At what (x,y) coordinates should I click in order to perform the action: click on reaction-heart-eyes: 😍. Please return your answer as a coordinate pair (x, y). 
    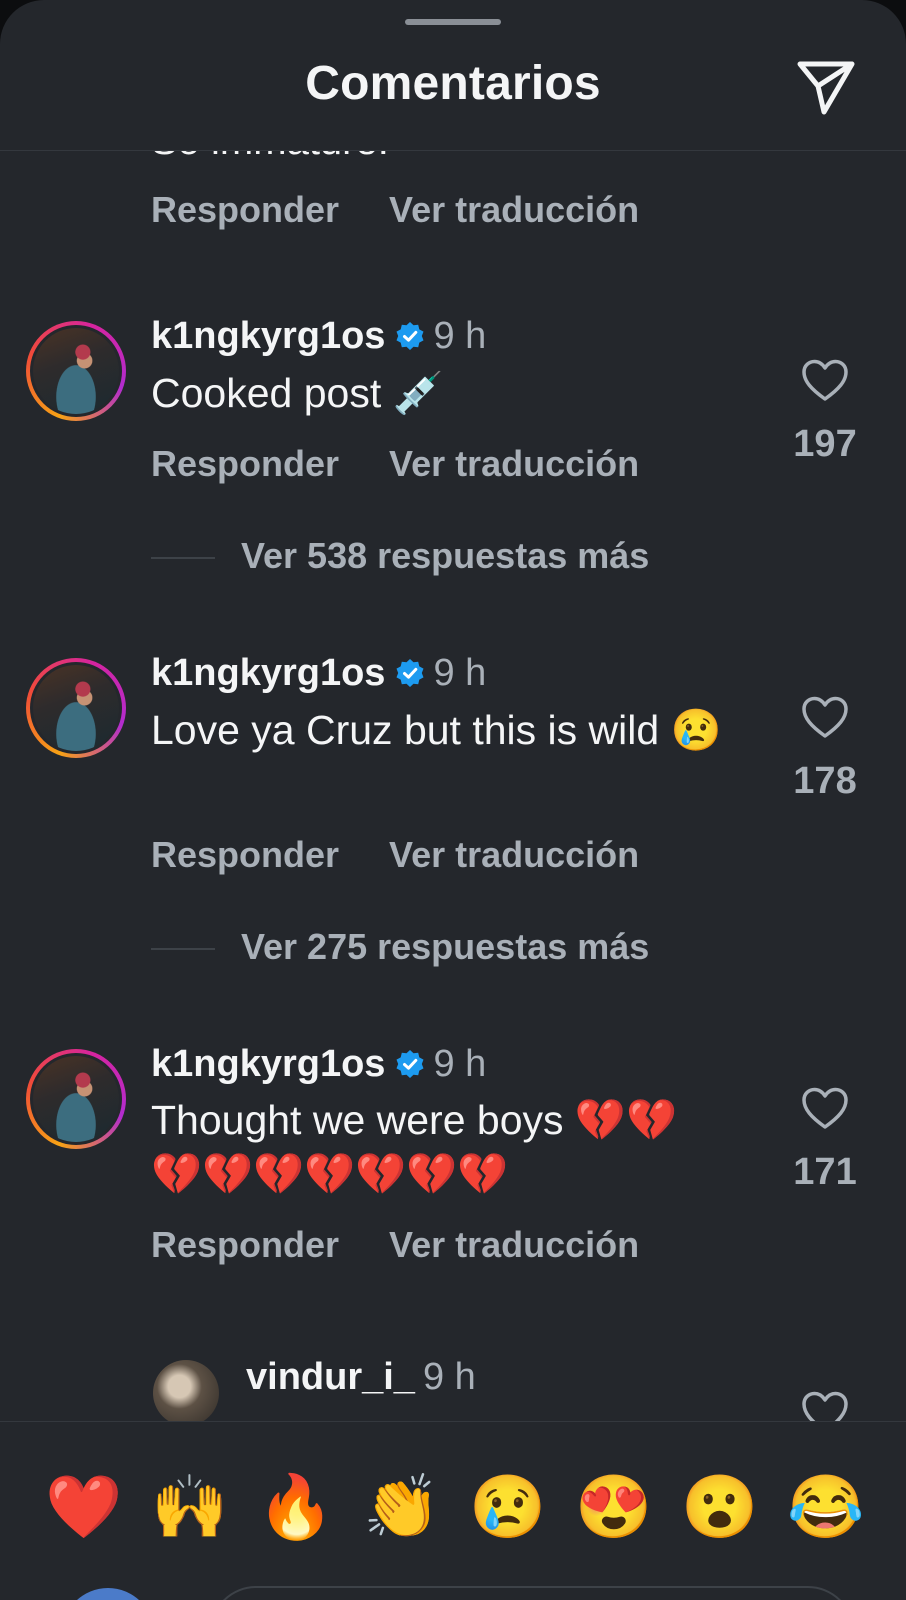
    Looking at the image, I should click on (614, 1508).